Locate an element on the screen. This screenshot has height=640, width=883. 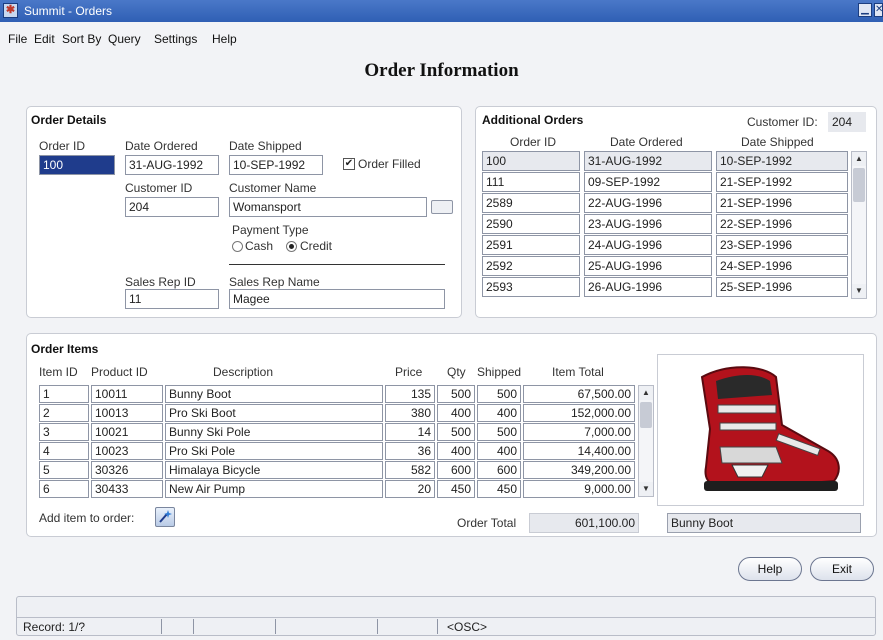
item-total-cell: 67,500.00 is located at coordinates (579, 394).